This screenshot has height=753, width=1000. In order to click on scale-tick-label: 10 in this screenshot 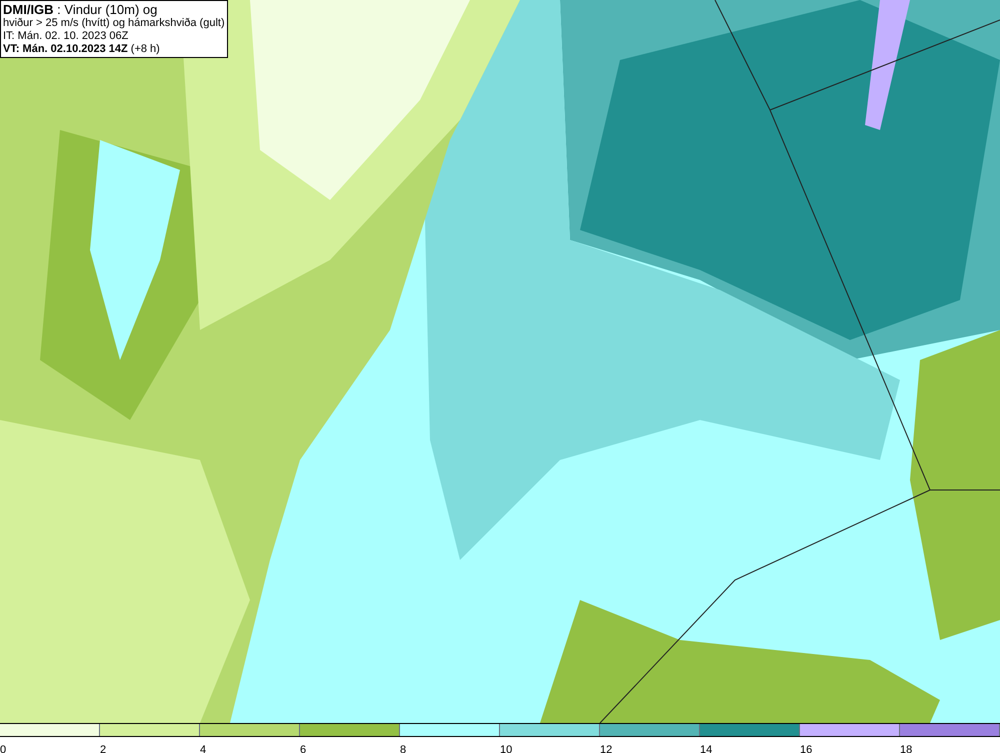, I will do `click(506, 748)`.